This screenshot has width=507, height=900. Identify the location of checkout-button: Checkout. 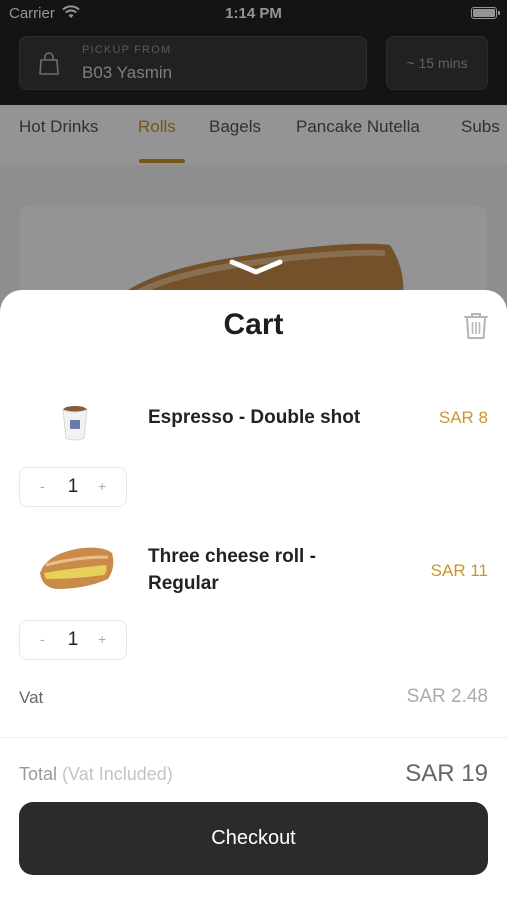
(253, 838).